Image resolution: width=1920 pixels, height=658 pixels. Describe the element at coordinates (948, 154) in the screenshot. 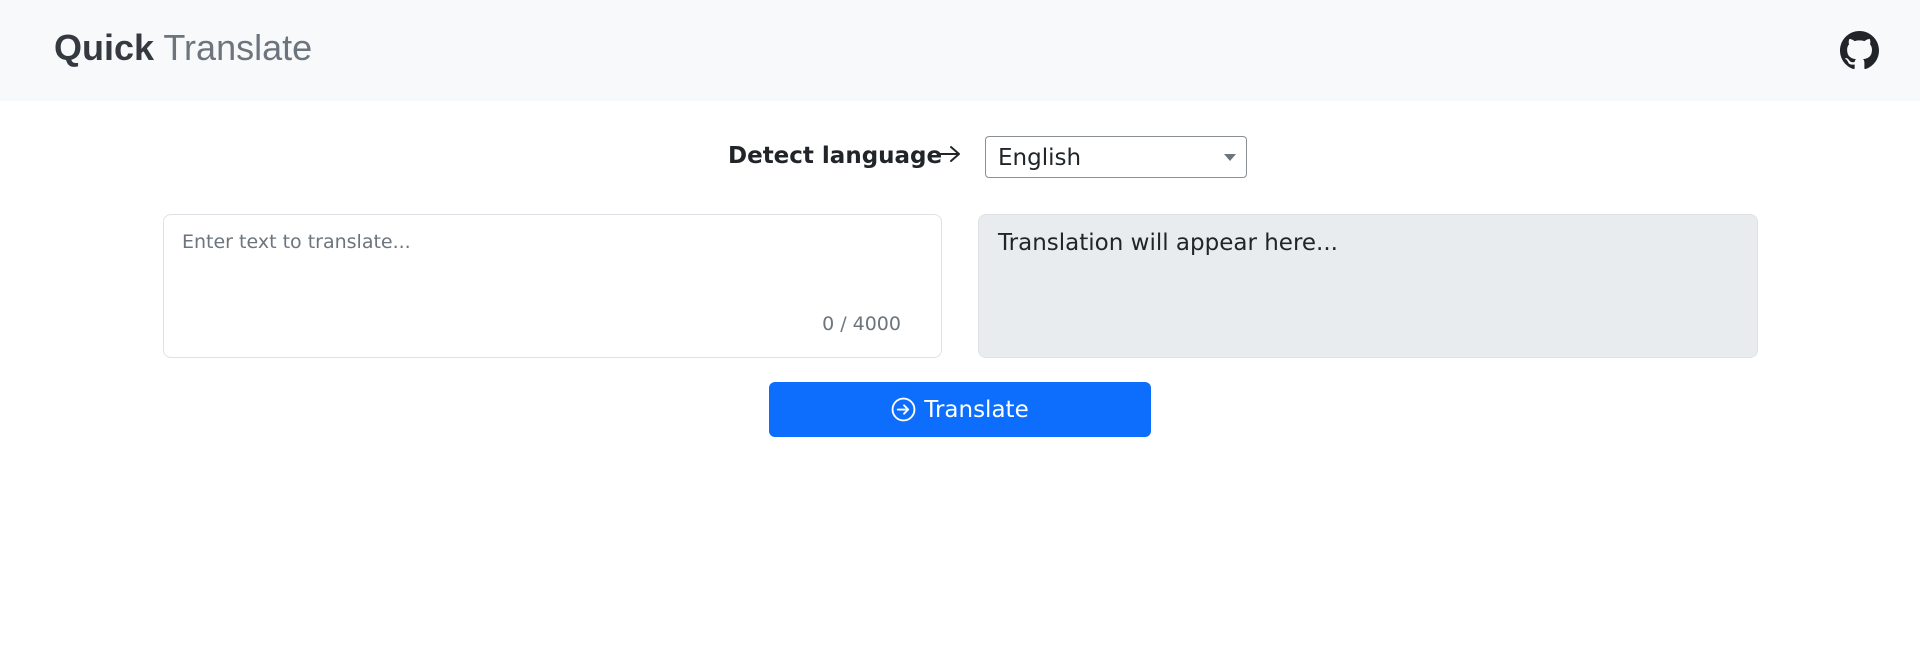

I see `arrow-right-icon` at that location.